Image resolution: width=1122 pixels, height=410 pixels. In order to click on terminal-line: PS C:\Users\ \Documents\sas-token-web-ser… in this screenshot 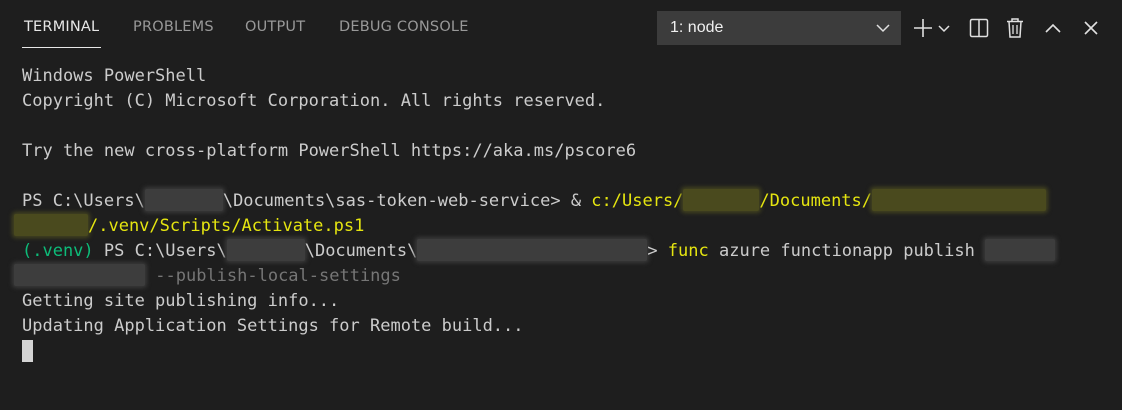, I will do `click(534, 201)`.